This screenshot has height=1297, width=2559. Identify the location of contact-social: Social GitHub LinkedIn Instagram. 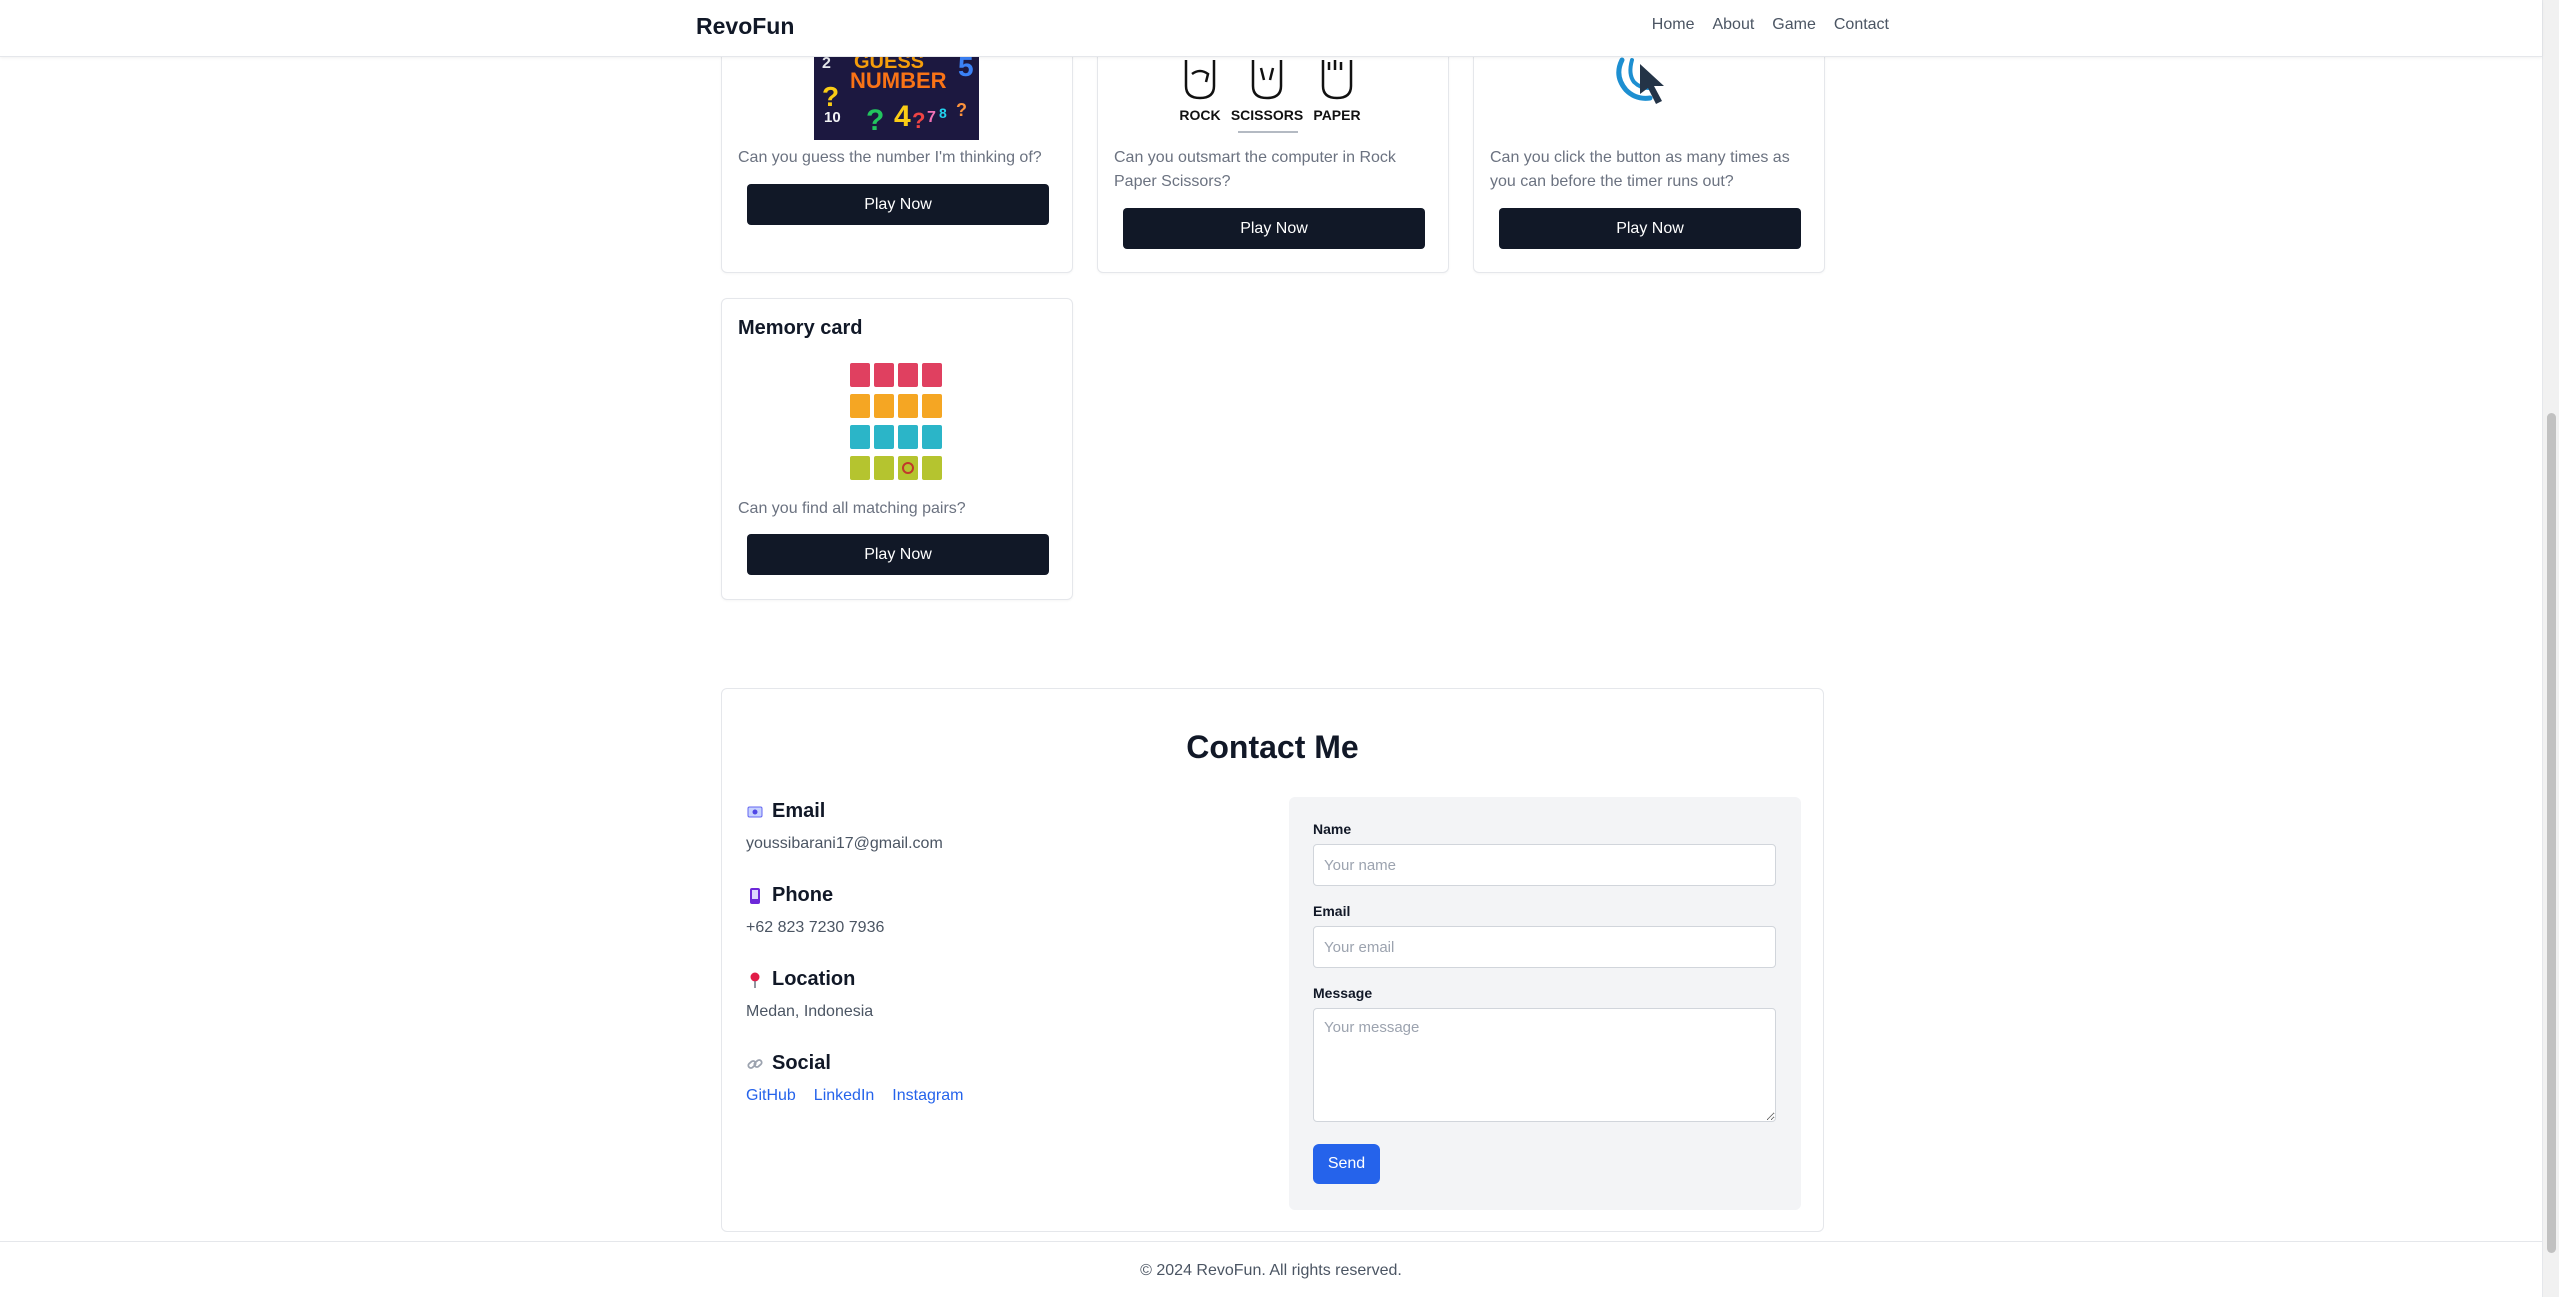
(854, 1078).